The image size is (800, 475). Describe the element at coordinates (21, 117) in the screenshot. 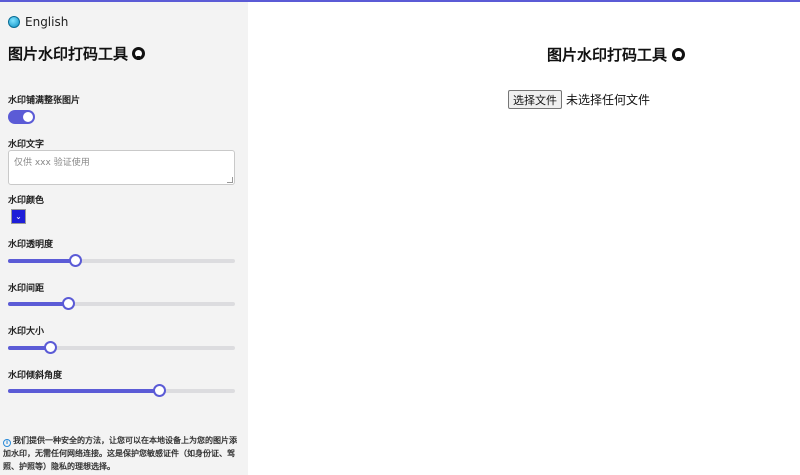

I see `fill-toggle` at that location.